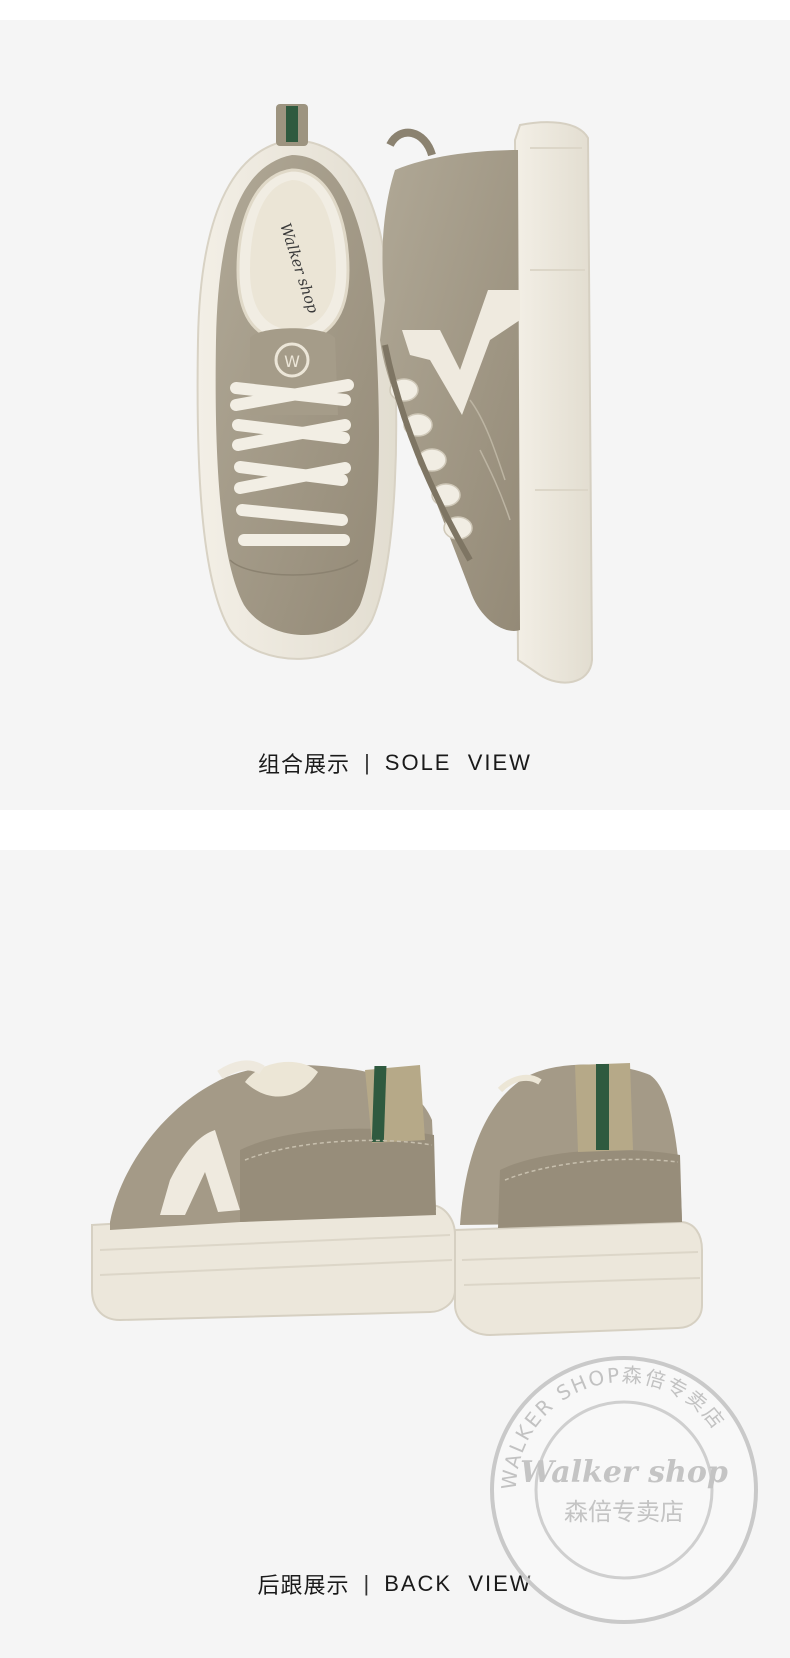  I want to click on back-view-caption-en: BACK VIEW, so click(458, 1583).